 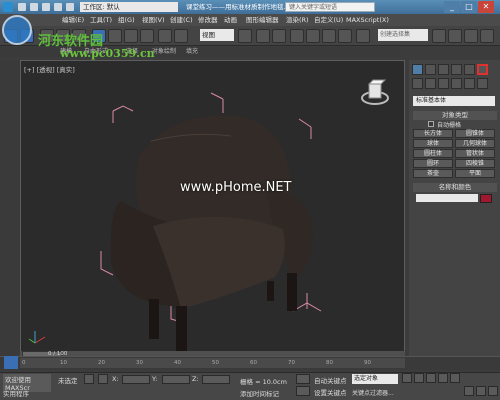 I want to click on workspace-dropdown: 工作区: 默认, so click(x=129, y=7).